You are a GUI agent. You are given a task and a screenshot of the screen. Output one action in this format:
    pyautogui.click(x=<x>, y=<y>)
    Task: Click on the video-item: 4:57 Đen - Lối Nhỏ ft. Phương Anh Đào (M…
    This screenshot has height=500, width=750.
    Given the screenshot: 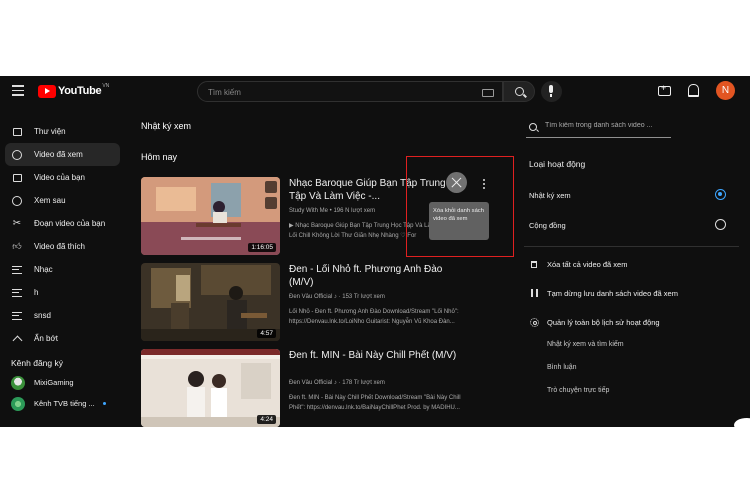 What is the action you would take?
    pyautogui.click(x=326, y=303)
    